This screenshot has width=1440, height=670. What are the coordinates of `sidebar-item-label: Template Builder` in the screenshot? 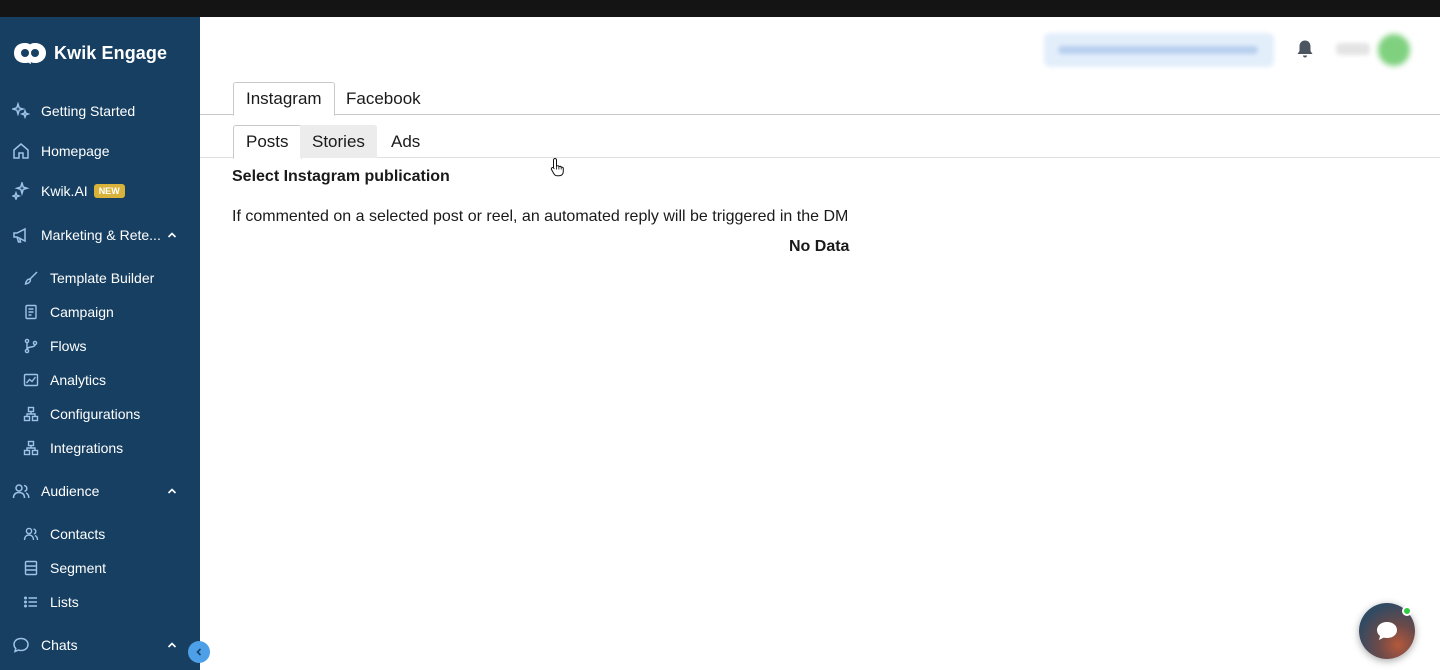 It's located at (102, 278).